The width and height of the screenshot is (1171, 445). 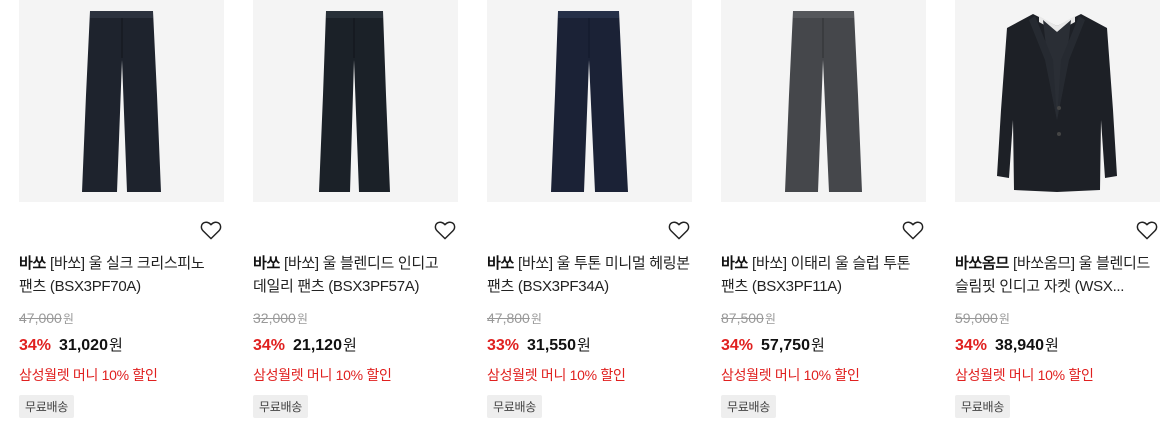 What do you see at coordinates (508, 318) in the screenshot?
I see `original-price-value: 47,800` at bounding box center [508, 318].